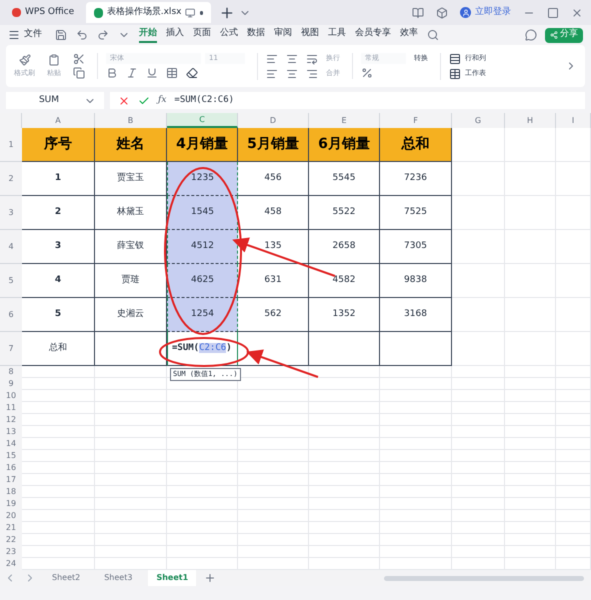 The image size is (591, 600). Describe the element at coordinates (144, 100) in the screenshot. I see `confirm-icon` at that location.